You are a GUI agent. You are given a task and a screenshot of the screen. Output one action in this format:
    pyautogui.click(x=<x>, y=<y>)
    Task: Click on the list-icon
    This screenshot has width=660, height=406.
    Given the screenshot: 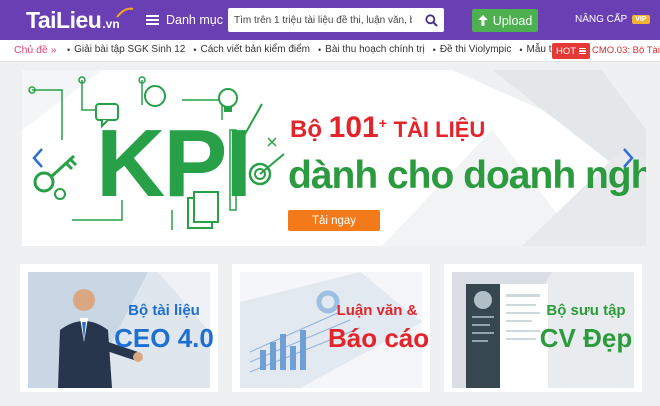 What is the action you would take?
    pyautogui.click(x=583, y=51)
    